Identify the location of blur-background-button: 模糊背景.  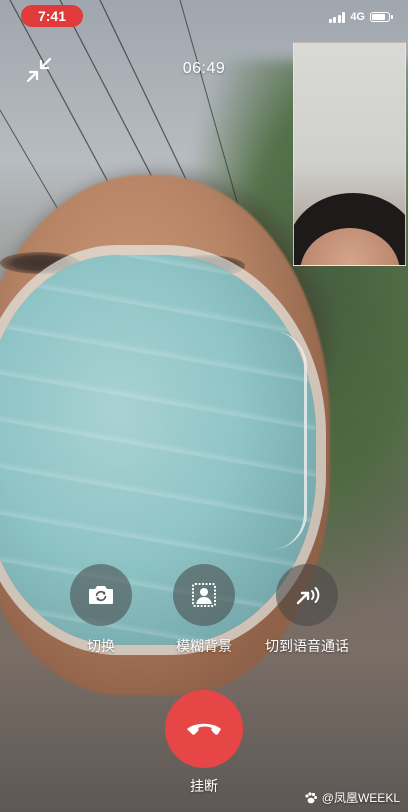
(204, 610).